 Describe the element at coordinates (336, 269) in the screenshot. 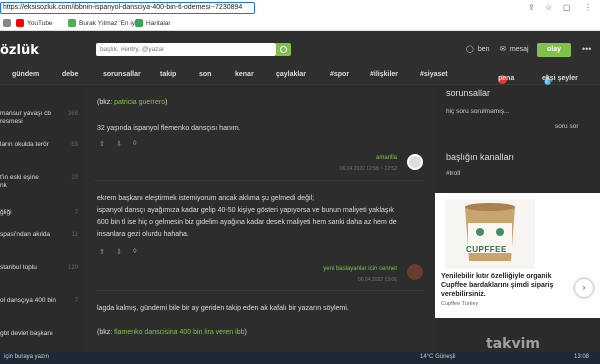

I see `entry-author: yeni baslayanlar icin cennet` at that location.